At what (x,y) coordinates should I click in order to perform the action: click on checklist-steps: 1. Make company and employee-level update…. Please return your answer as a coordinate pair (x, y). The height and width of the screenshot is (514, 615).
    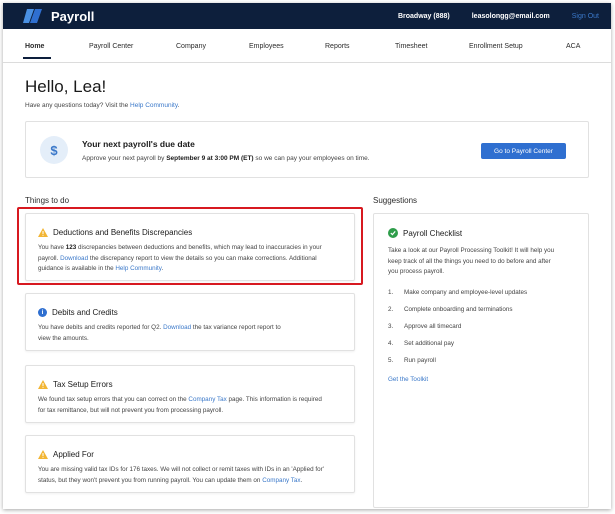
    Looking at the image, I should click on (457, 331).